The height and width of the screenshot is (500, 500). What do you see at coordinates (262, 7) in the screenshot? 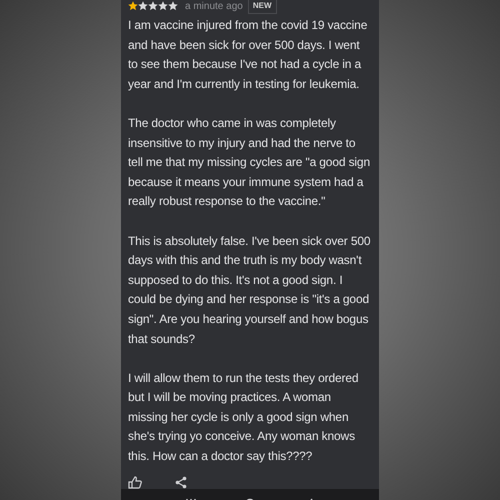
I see `new-badge: NEW` at bounding box center [262, 7].